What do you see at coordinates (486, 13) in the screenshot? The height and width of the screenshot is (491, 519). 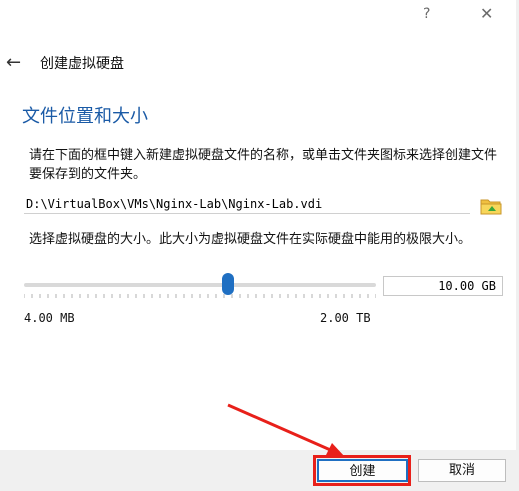 I see `close-button: ✕` at bounding box center [486, 13].